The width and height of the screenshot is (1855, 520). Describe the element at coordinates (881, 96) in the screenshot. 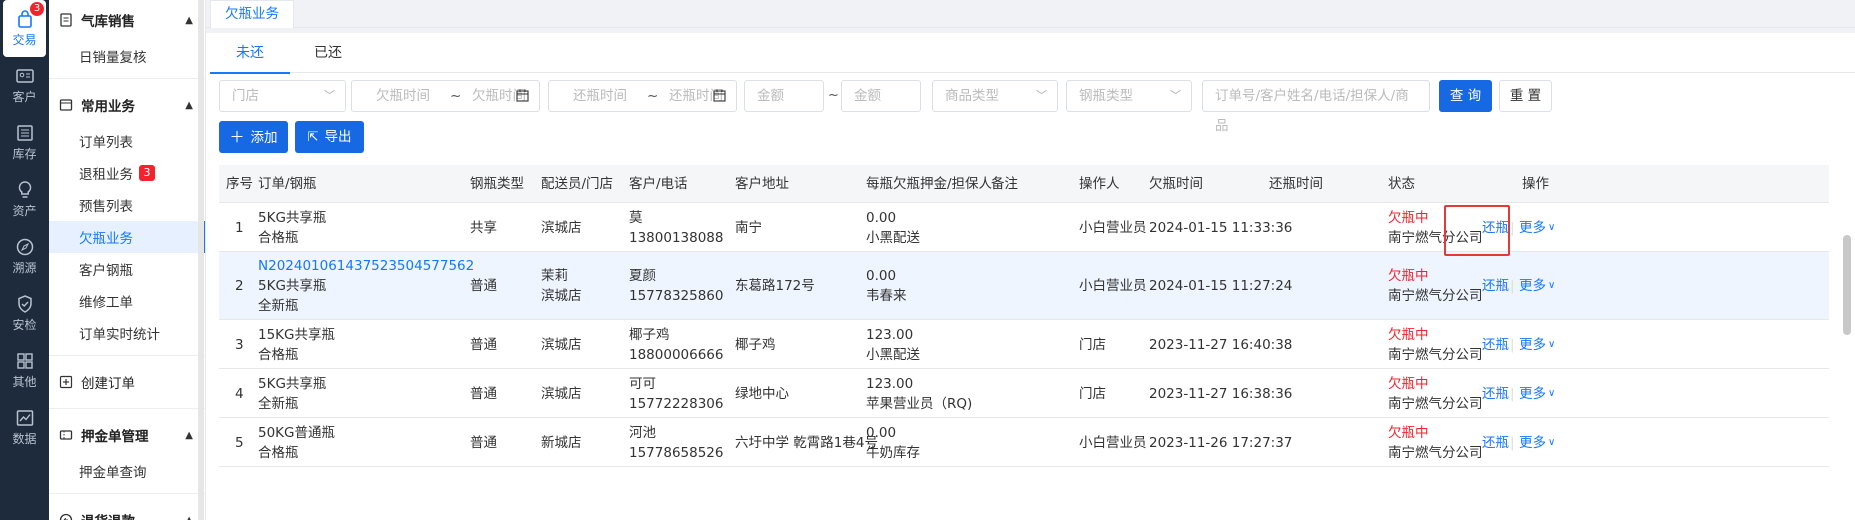

I see `amount-max-input: 金额` at that location.